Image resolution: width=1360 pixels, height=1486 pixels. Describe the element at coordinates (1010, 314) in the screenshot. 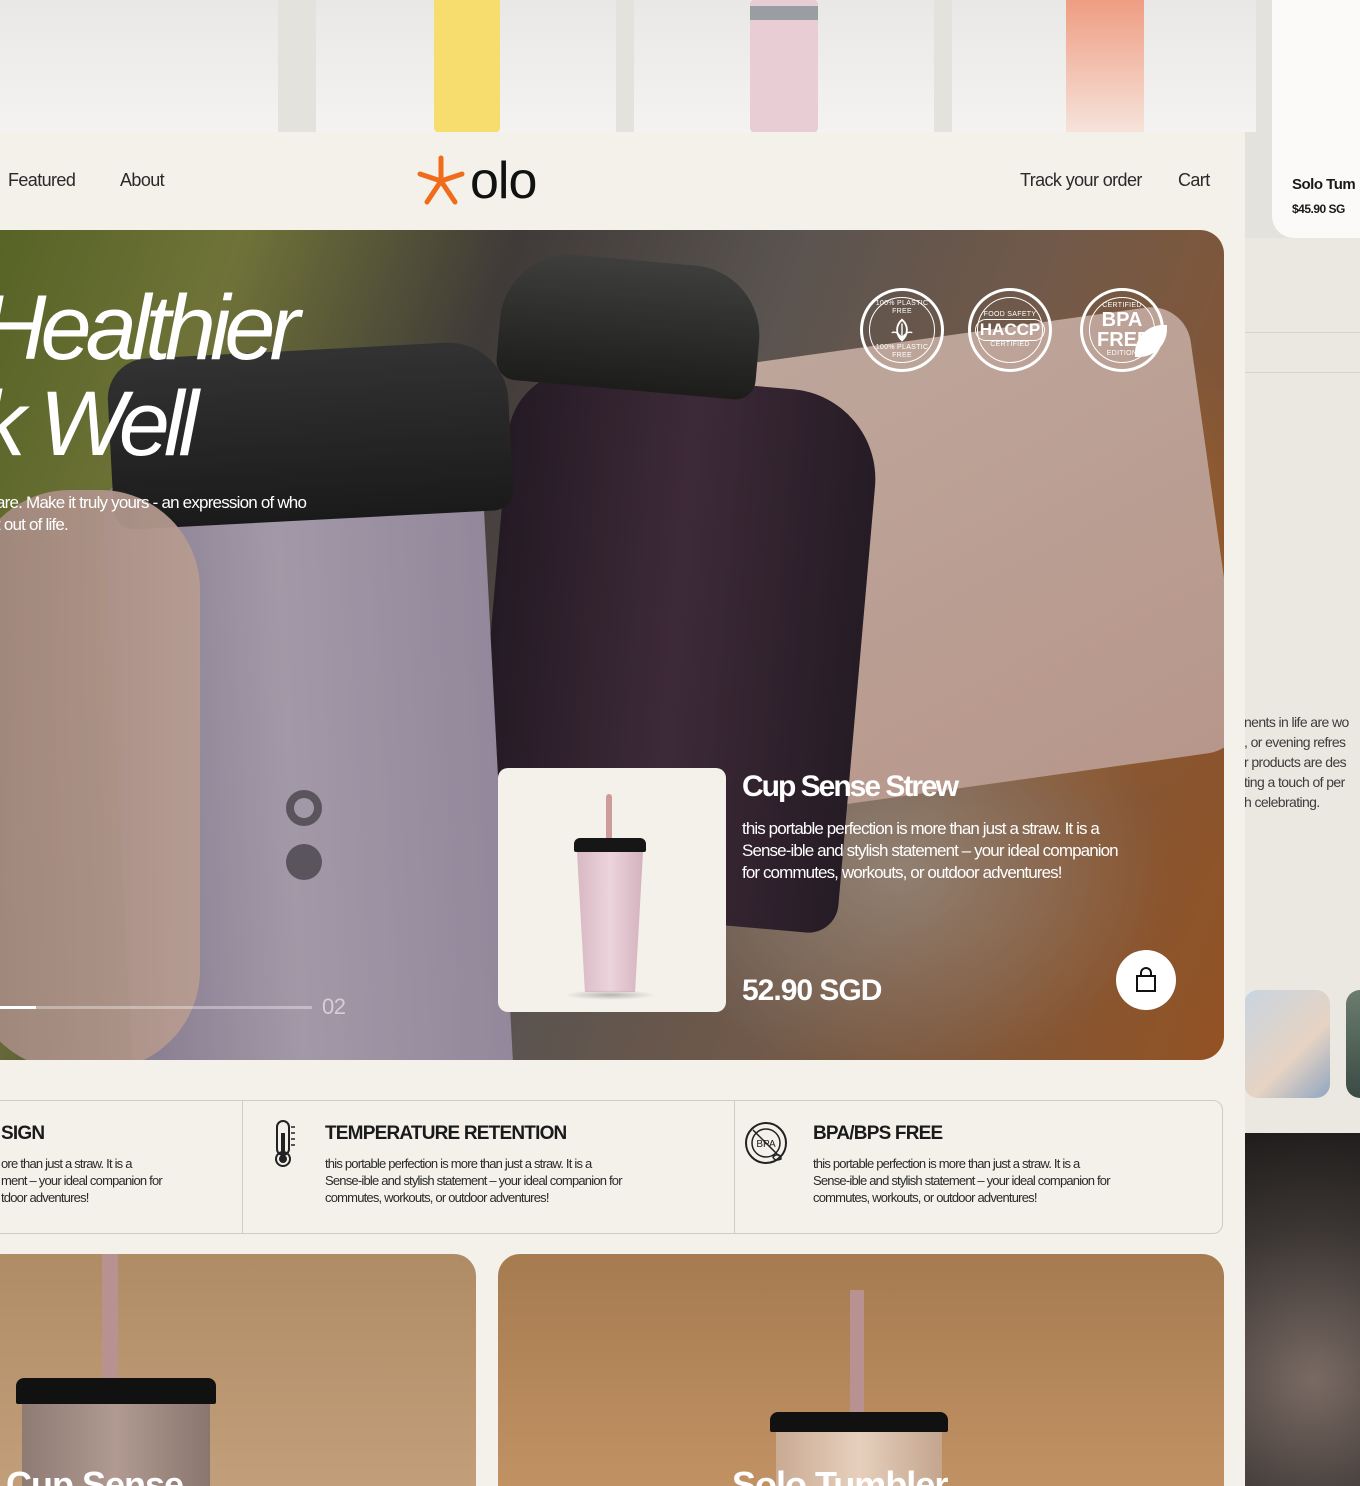

I see `badge-top-text: FOOD SAFETY` at that location.